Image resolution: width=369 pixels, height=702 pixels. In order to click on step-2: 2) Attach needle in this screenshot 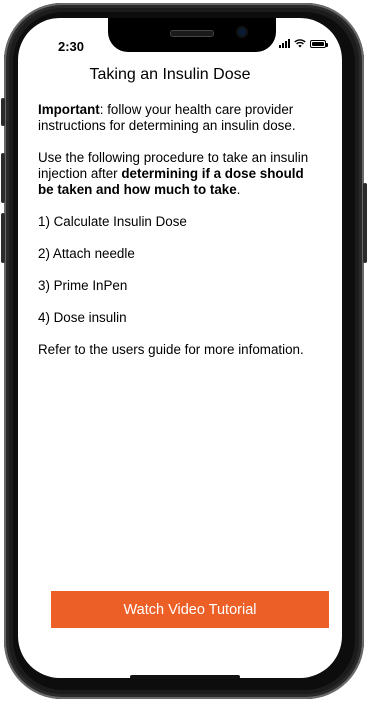, I will do `click(86, 253)`.